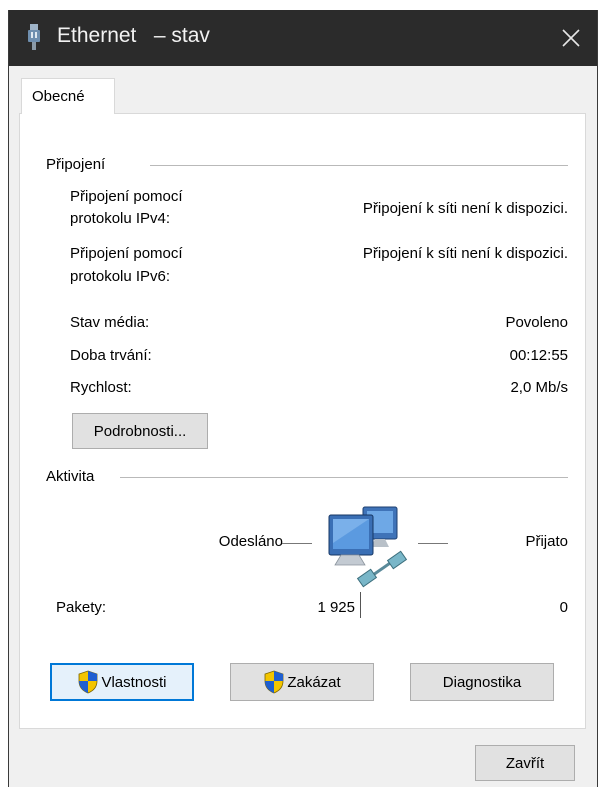 The height and width of the screenshot is (787, 600). I want to click on diagnose-button-label: Diagnostika, so click(482, 682).